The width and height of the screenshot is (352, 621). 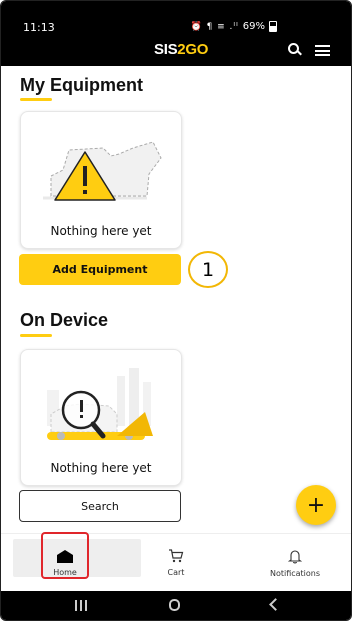 I want to click on my-equipment-underline, so click(x=36, y=99).